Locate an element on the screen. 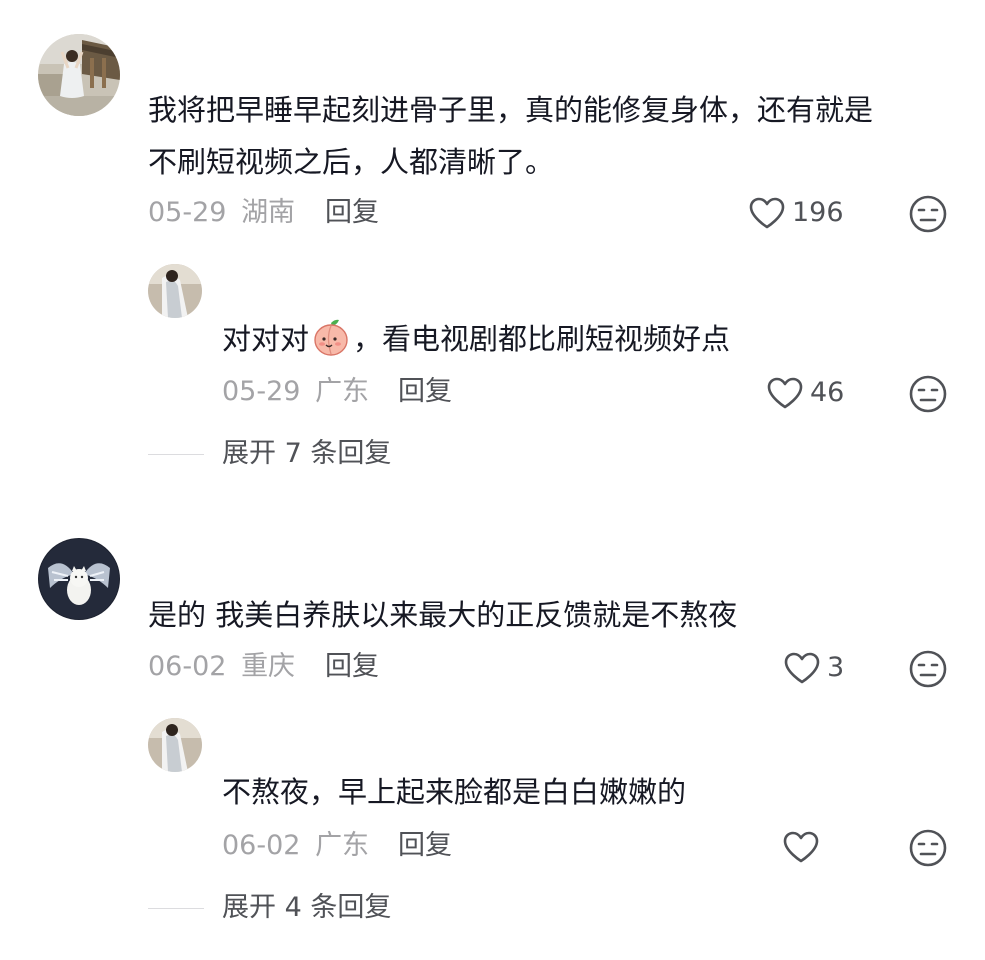  reply-text-after: ，看电视剧都比刷短视频好点 is located at coordinates (542, 339).